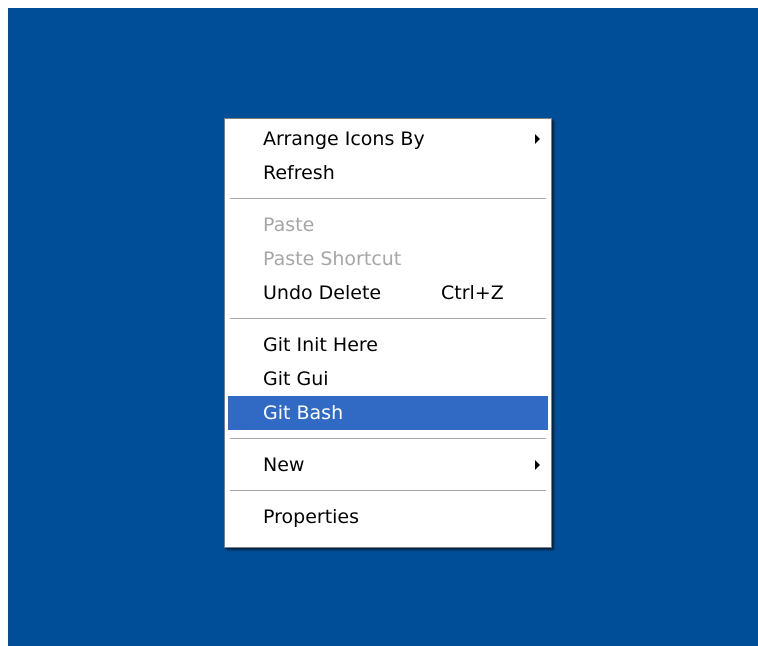  I want to click on menu-item-arrange-icons-by: Arrange Icons By, so click(388, 139).